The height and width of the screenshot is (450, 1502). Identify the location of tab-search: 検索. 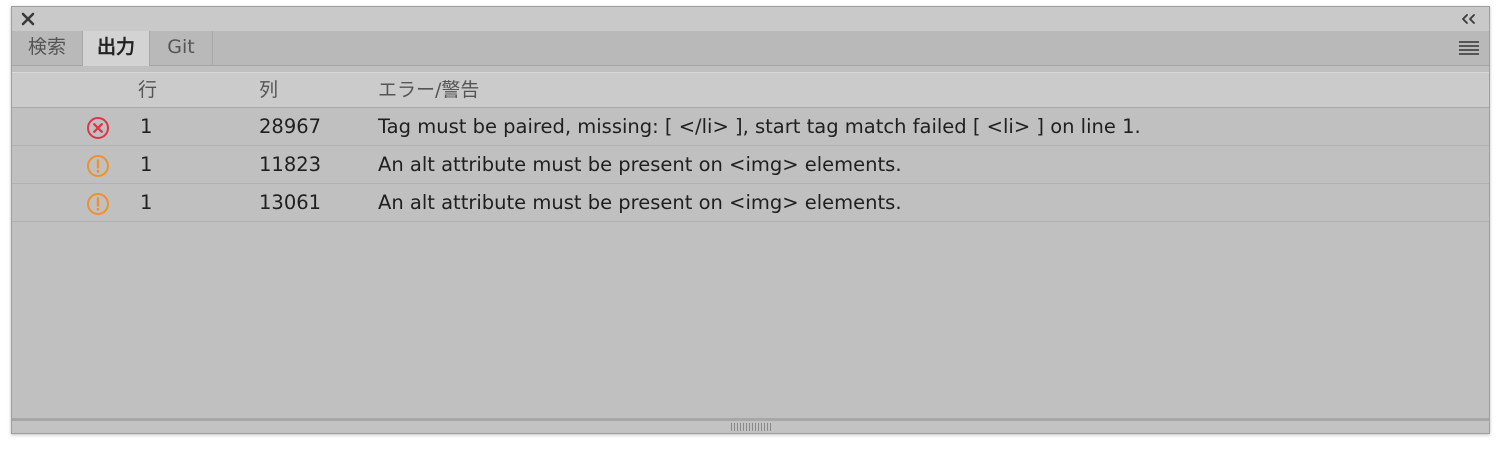
(47, 48).